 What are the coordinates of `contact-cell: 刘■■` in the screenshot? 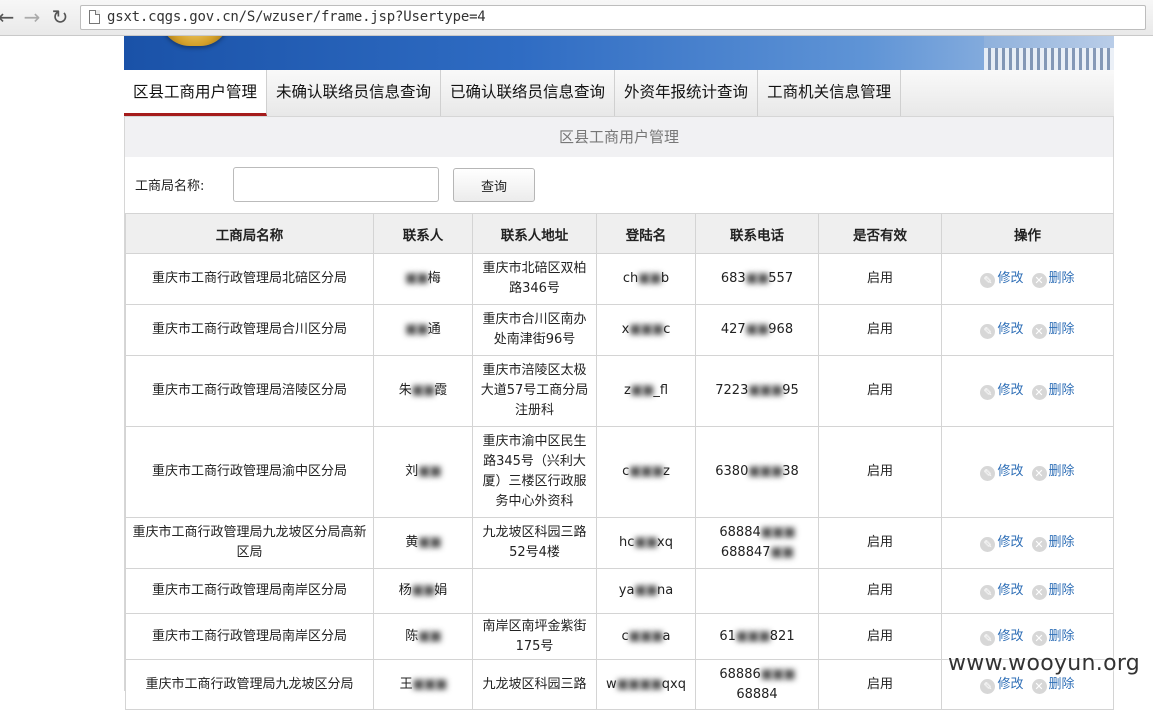 It's located at (423, 472).